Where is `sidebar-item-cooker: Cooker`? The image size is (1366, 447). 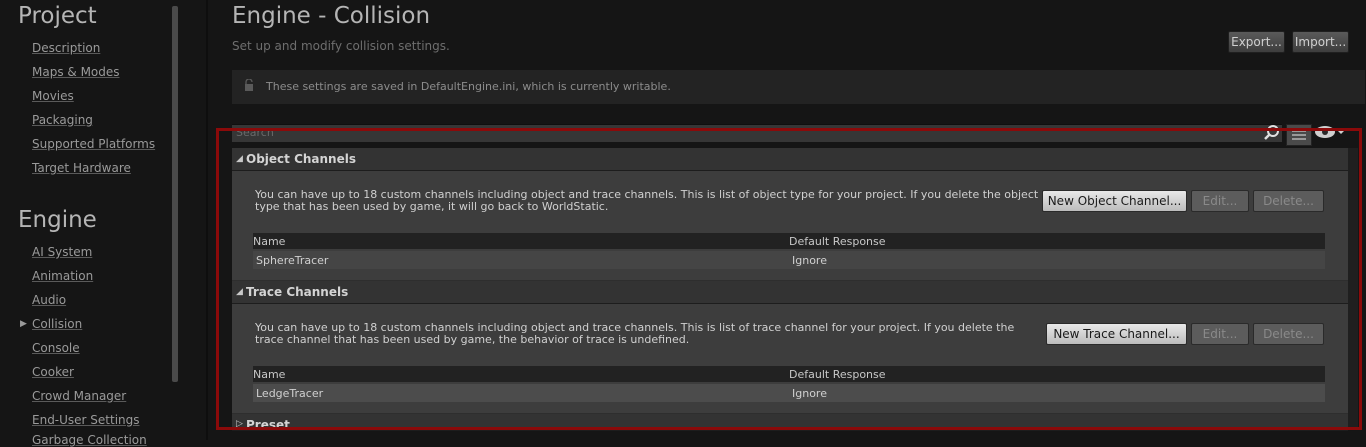
sidebar-item-cooker: Cooker is located at coordinates (53, 372).